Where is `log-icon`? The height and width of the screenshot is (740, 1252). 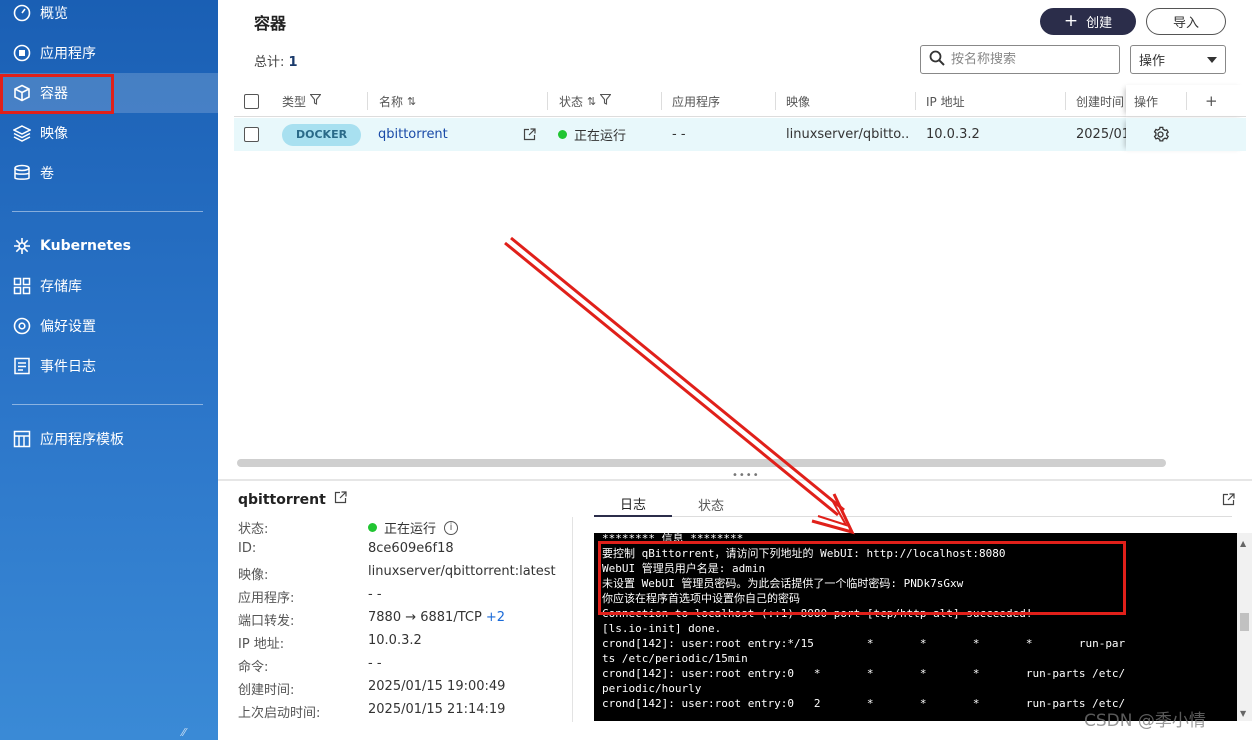
log-icon is located at coordinates (22, 366).